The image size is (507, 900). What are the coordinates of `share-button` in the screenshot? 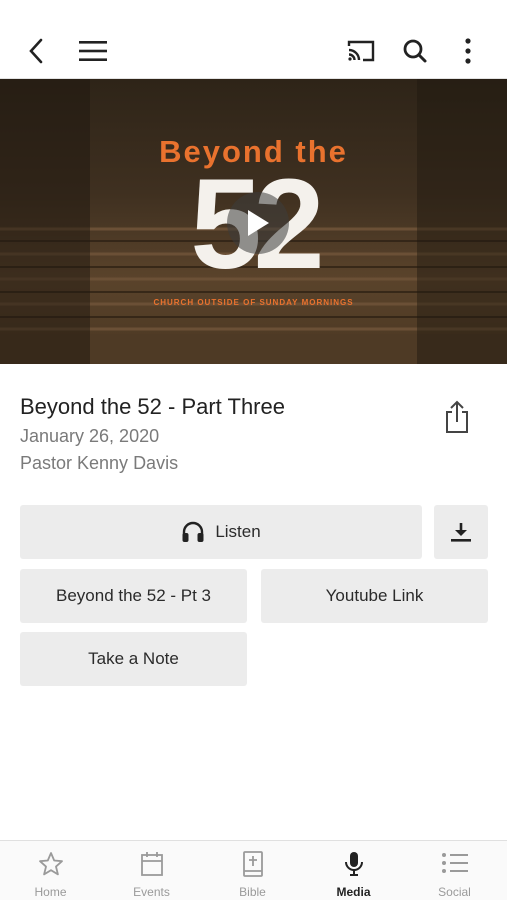 It's located at (457, 417).